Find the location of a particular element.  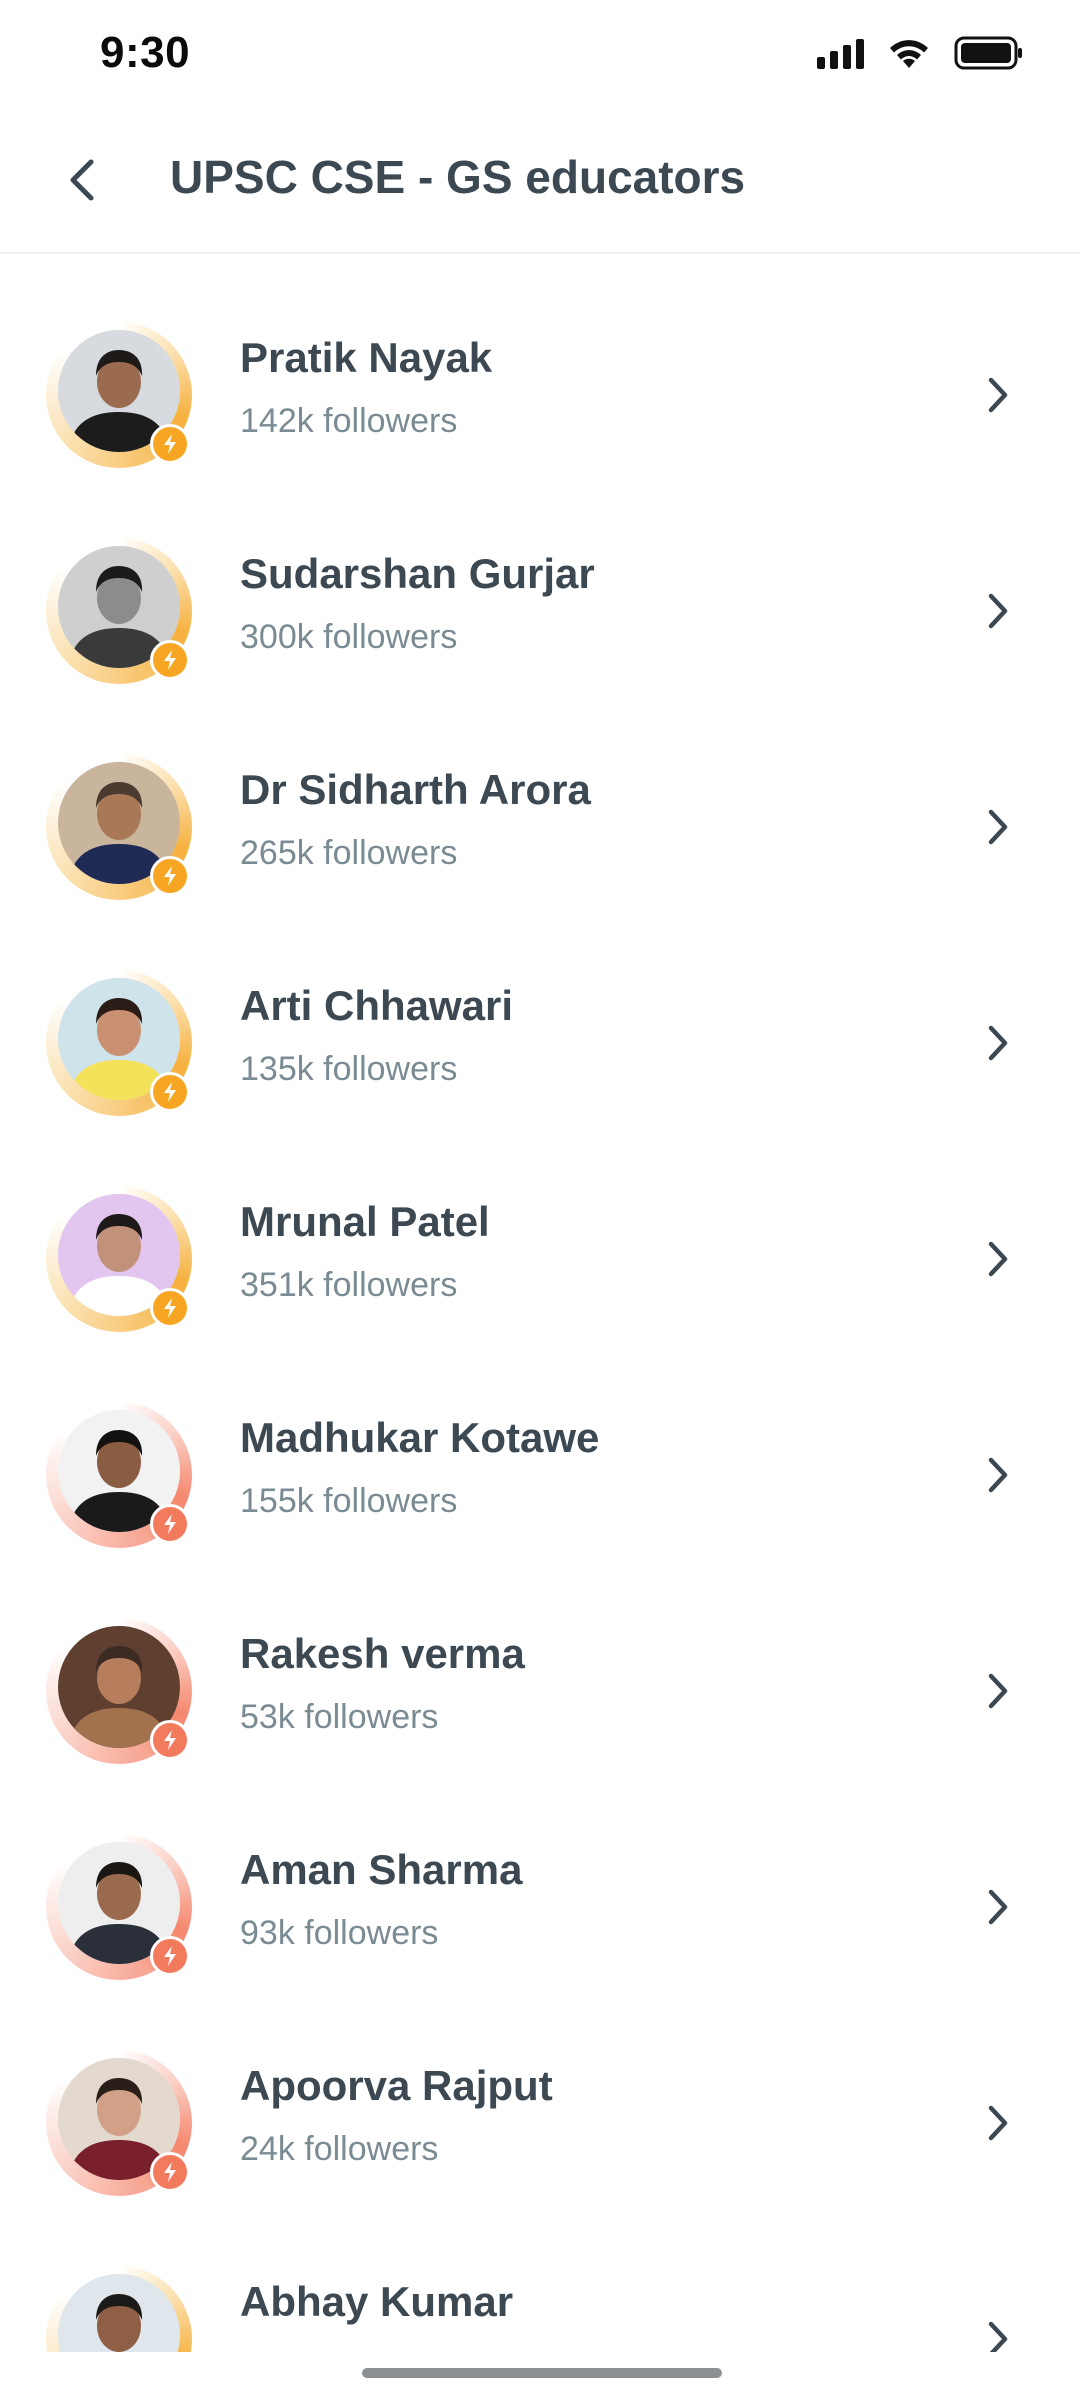

educator-name: Sudarshan Gurjar is located at coordinates (417, 573).